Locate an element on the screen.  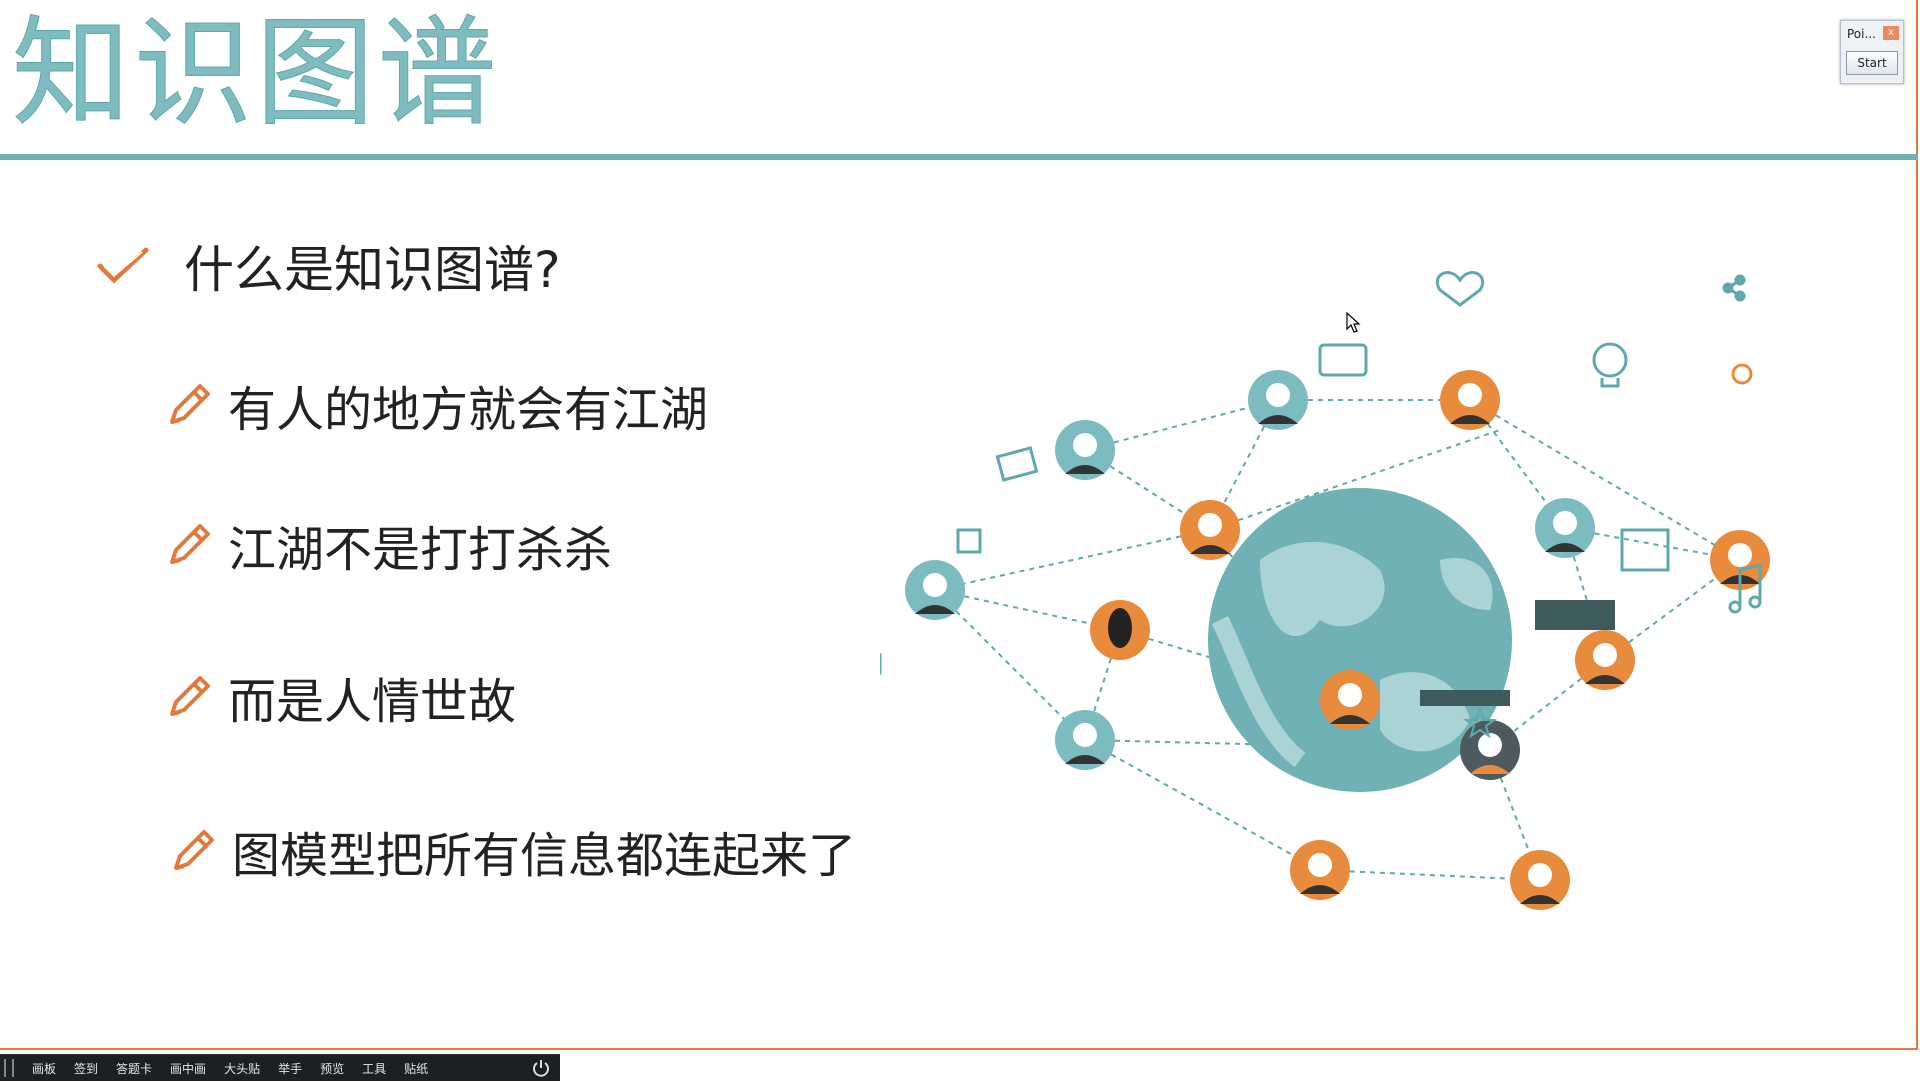
power-icon is located at coordinates (541, 1068).